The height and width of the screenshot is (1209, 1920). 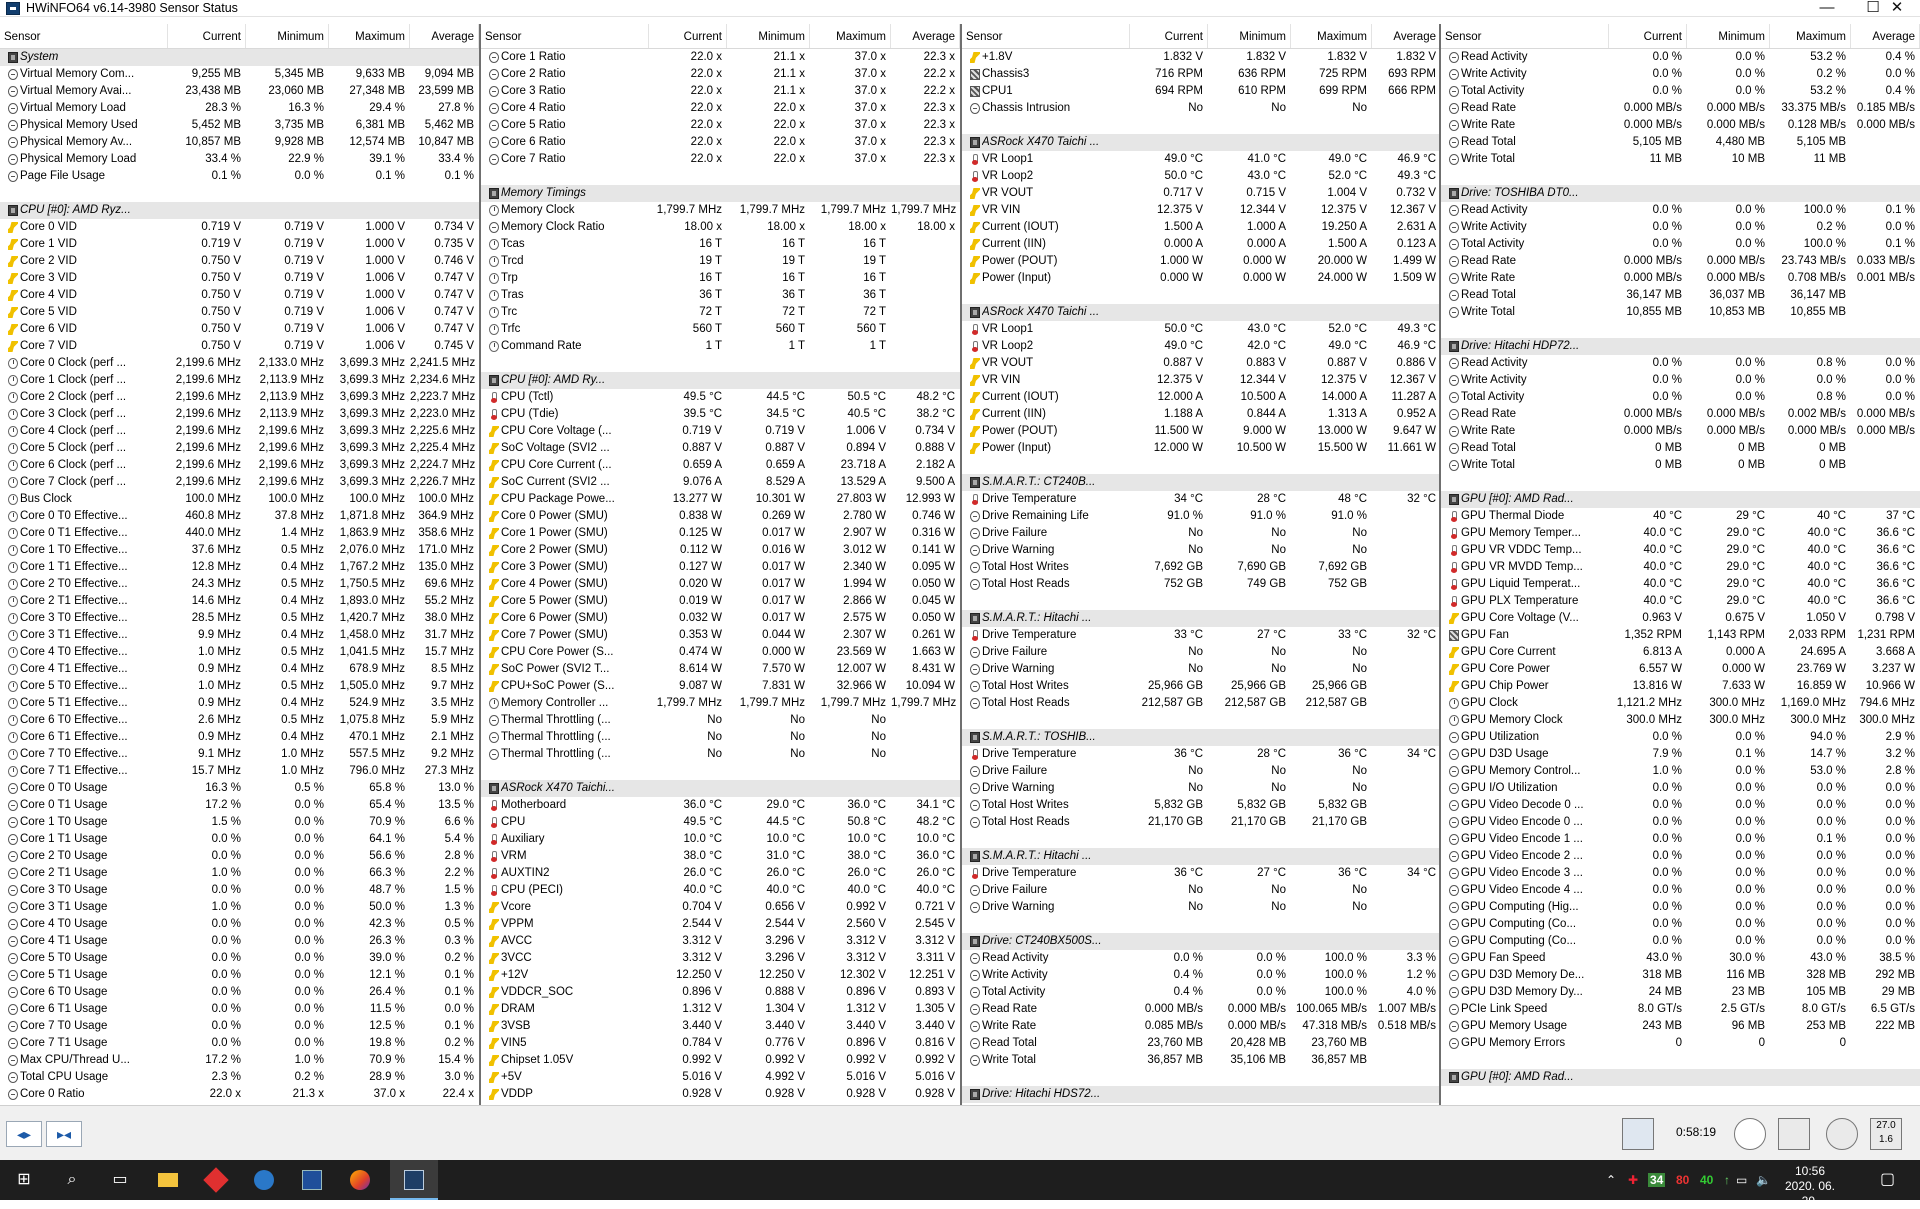 What do you see at coordinates (1200, 74) in the screenshot?
I see `sensor-row: Chassis3 716 RPM 636 RPM 725 RPM 693 RPM` at bounding box center [1200, 74].